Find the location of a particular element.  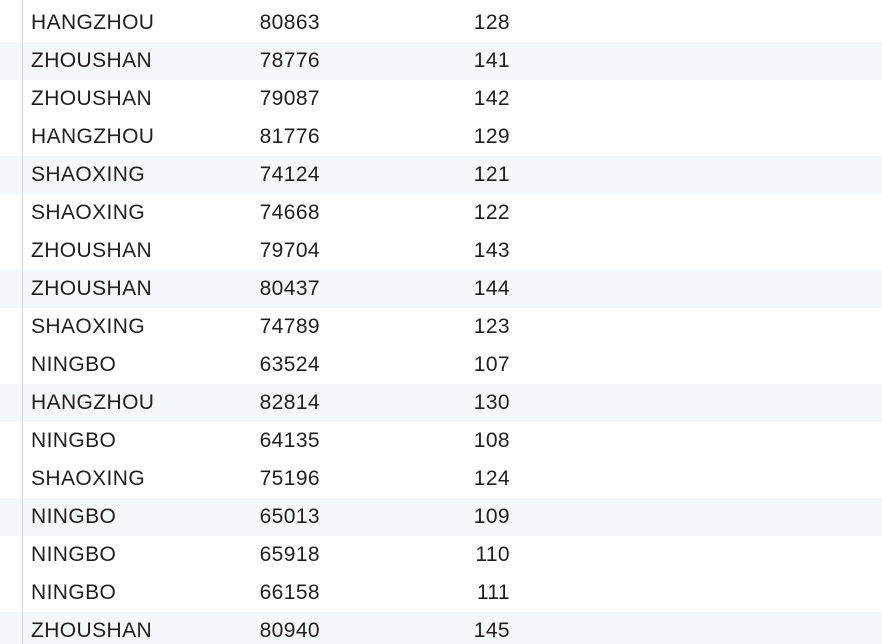

table-row: SHAOXING 74668 122 is located at coordinates (441, 213).